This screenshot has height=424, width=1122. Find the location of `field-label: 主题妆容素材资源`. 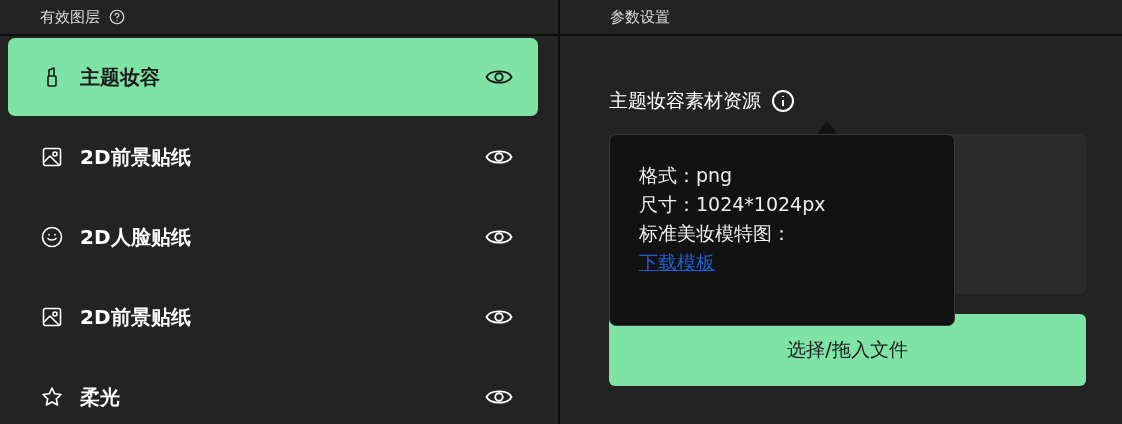

field-label: 主题妆容素材资源 is located at coordinates (685, 100).